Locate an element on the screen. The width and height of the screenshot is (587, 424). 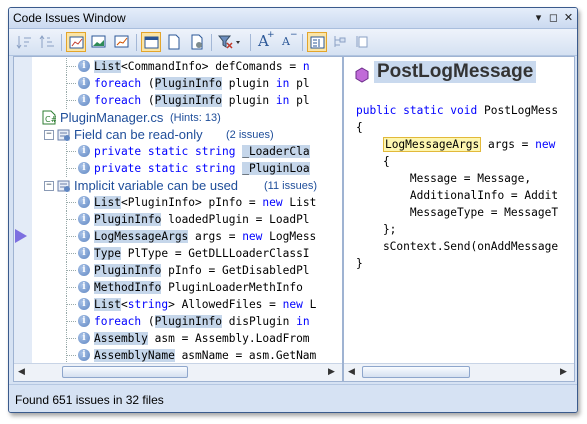
issue-code: private static string _PluginLoa is located at coordinates (202, 168).